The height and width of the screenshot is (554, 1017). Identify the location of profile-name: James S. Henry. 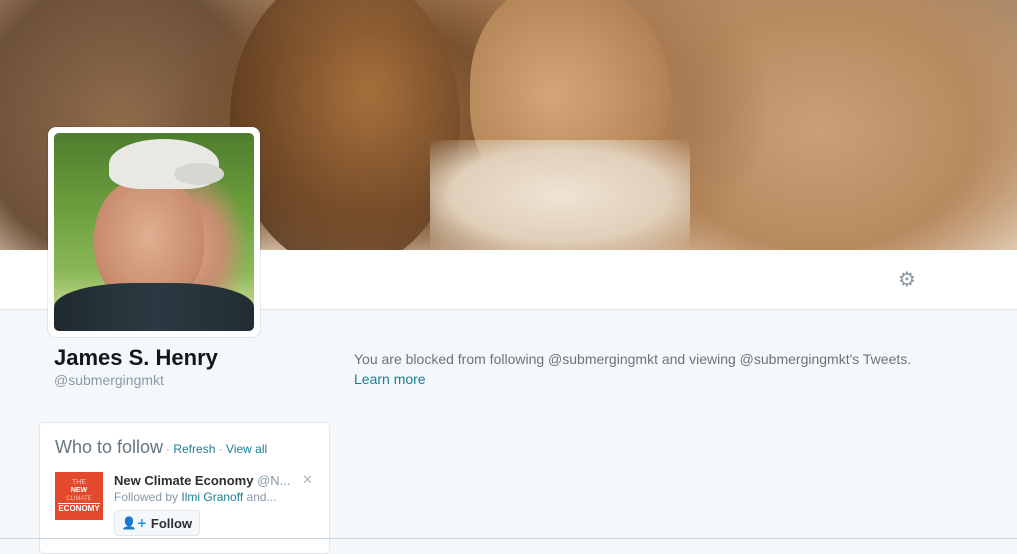
(136, 358).